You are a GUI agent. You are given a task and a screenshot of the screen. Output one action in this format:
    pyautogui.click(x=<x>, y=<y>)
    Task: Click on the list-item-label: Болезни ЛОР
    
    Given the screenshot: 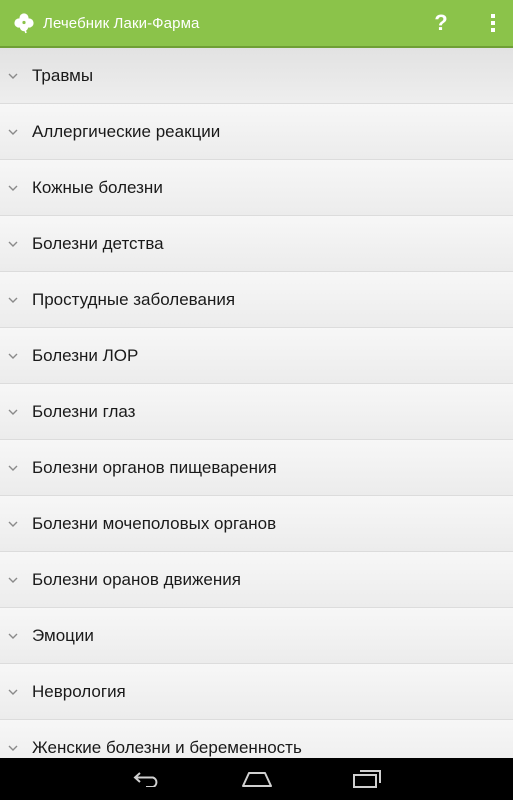 What is the action you would take?
    pyautogui.click(x=85, y=355)
    